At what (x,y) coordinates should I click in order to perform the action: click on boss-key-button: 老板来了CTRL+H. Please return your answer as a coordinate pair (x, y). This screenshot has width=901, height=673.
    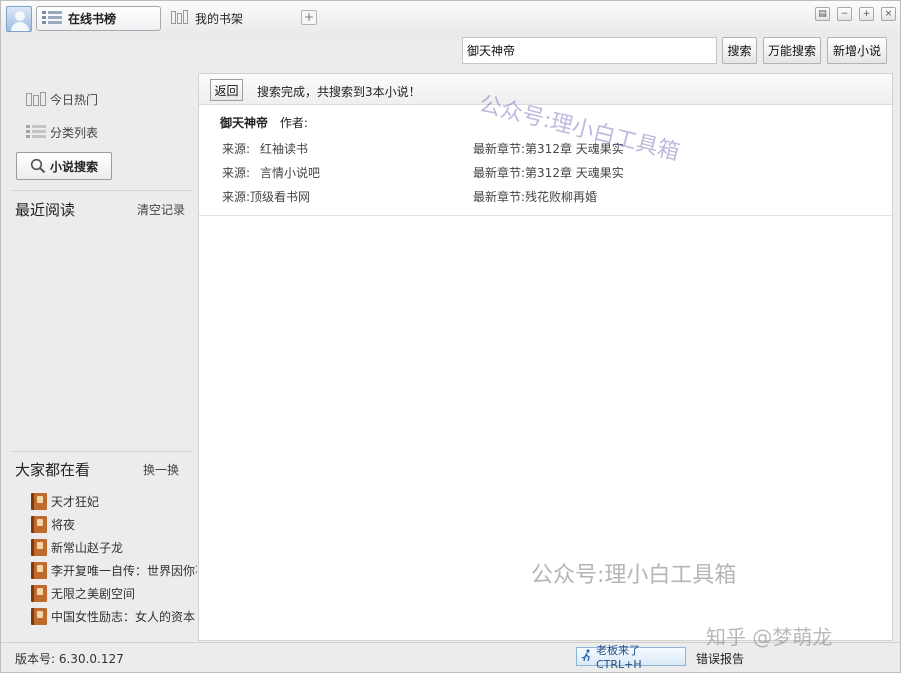
    Looking at the image, I should click on (631, 657).